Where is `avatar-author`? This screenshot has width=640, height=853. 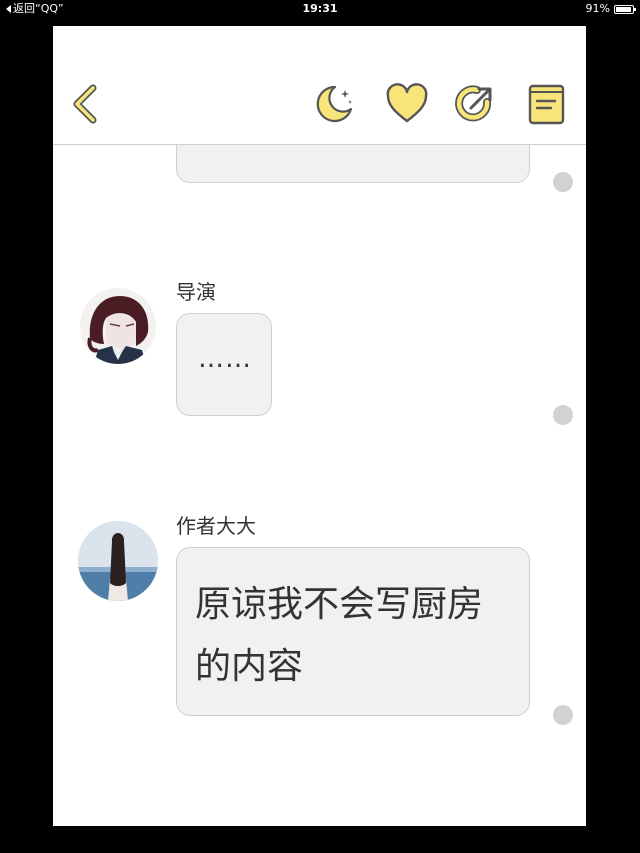 avatar-author is located at coordinates (118, 561).